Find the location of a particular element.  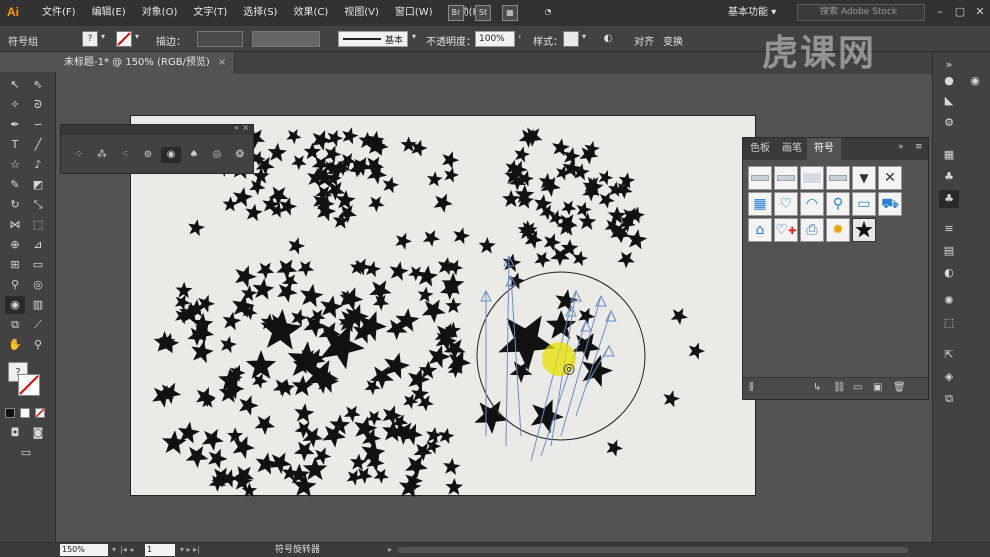

gradient-mode-button is located at coordinates (25, 413).